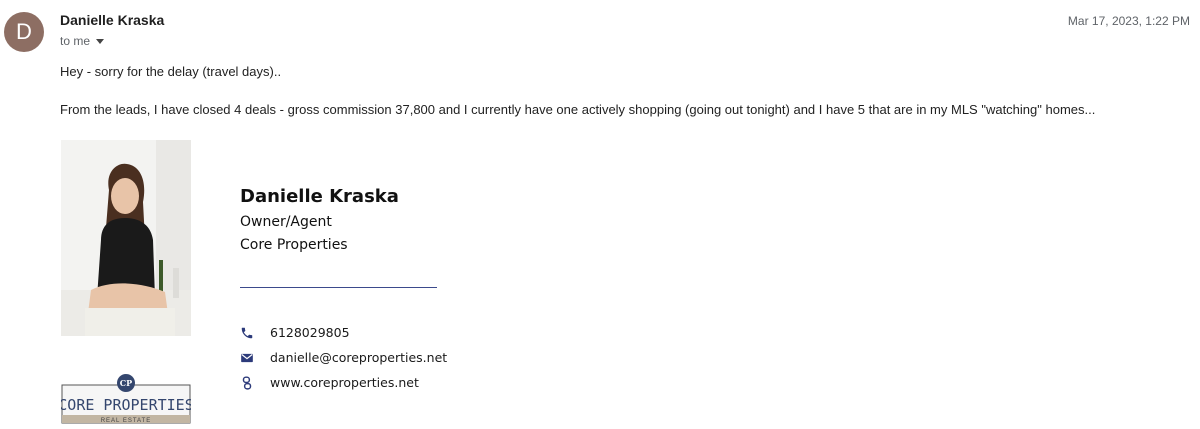 This screenshot has height=429, width=1200. I want to click on recipient-label: to me, so click(75, 41).